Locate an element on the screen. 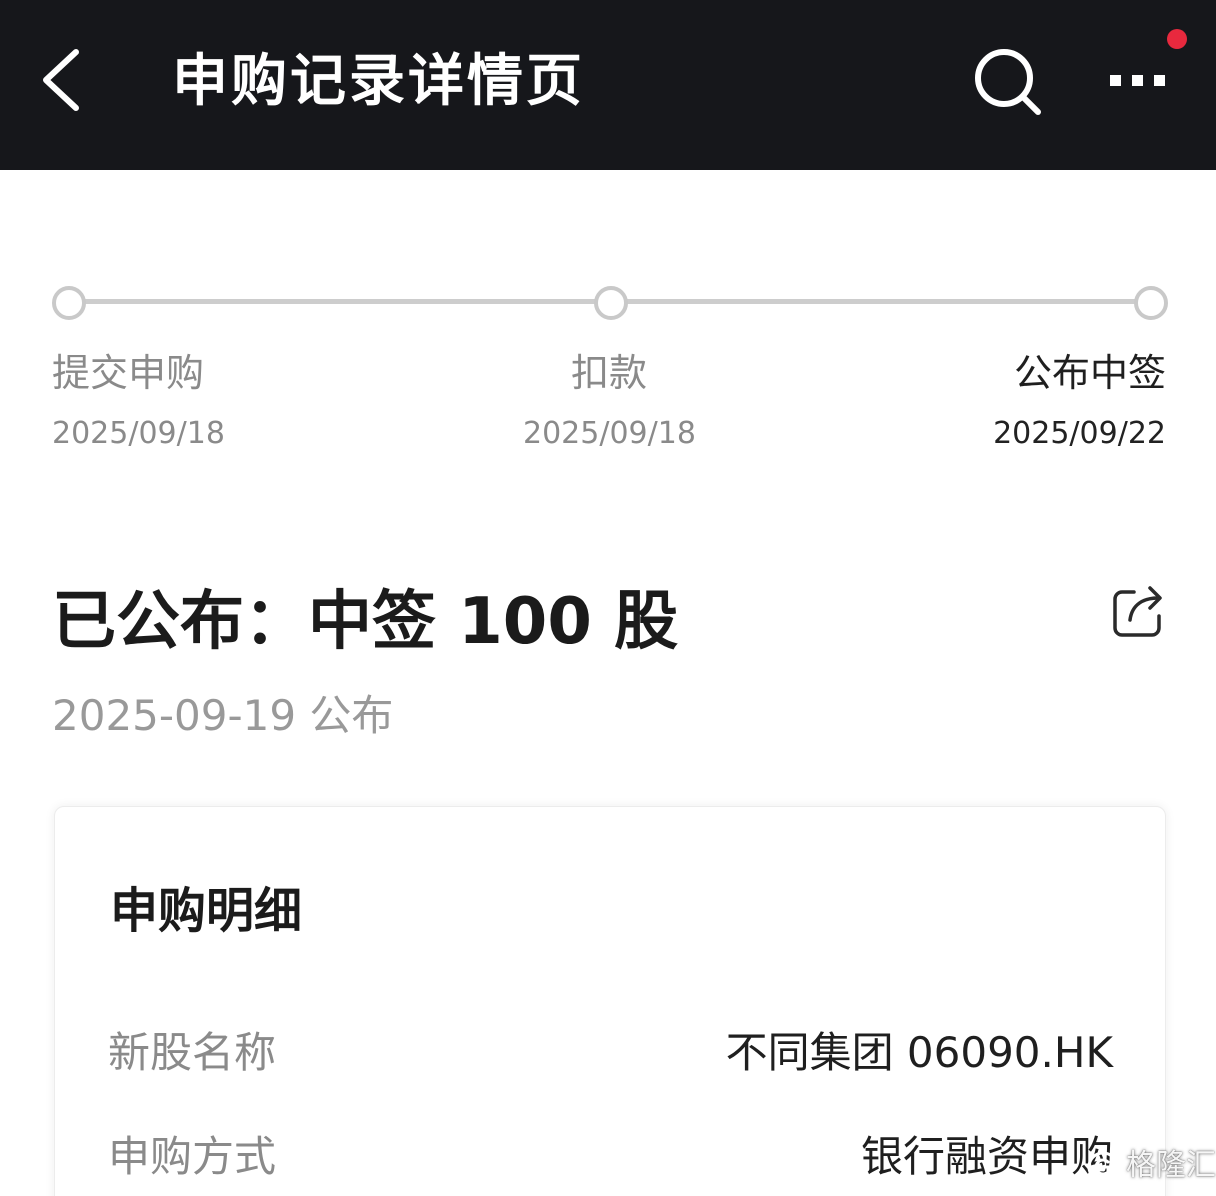  step-label-deduct: 扣款 is located at coordinates (609, 373).